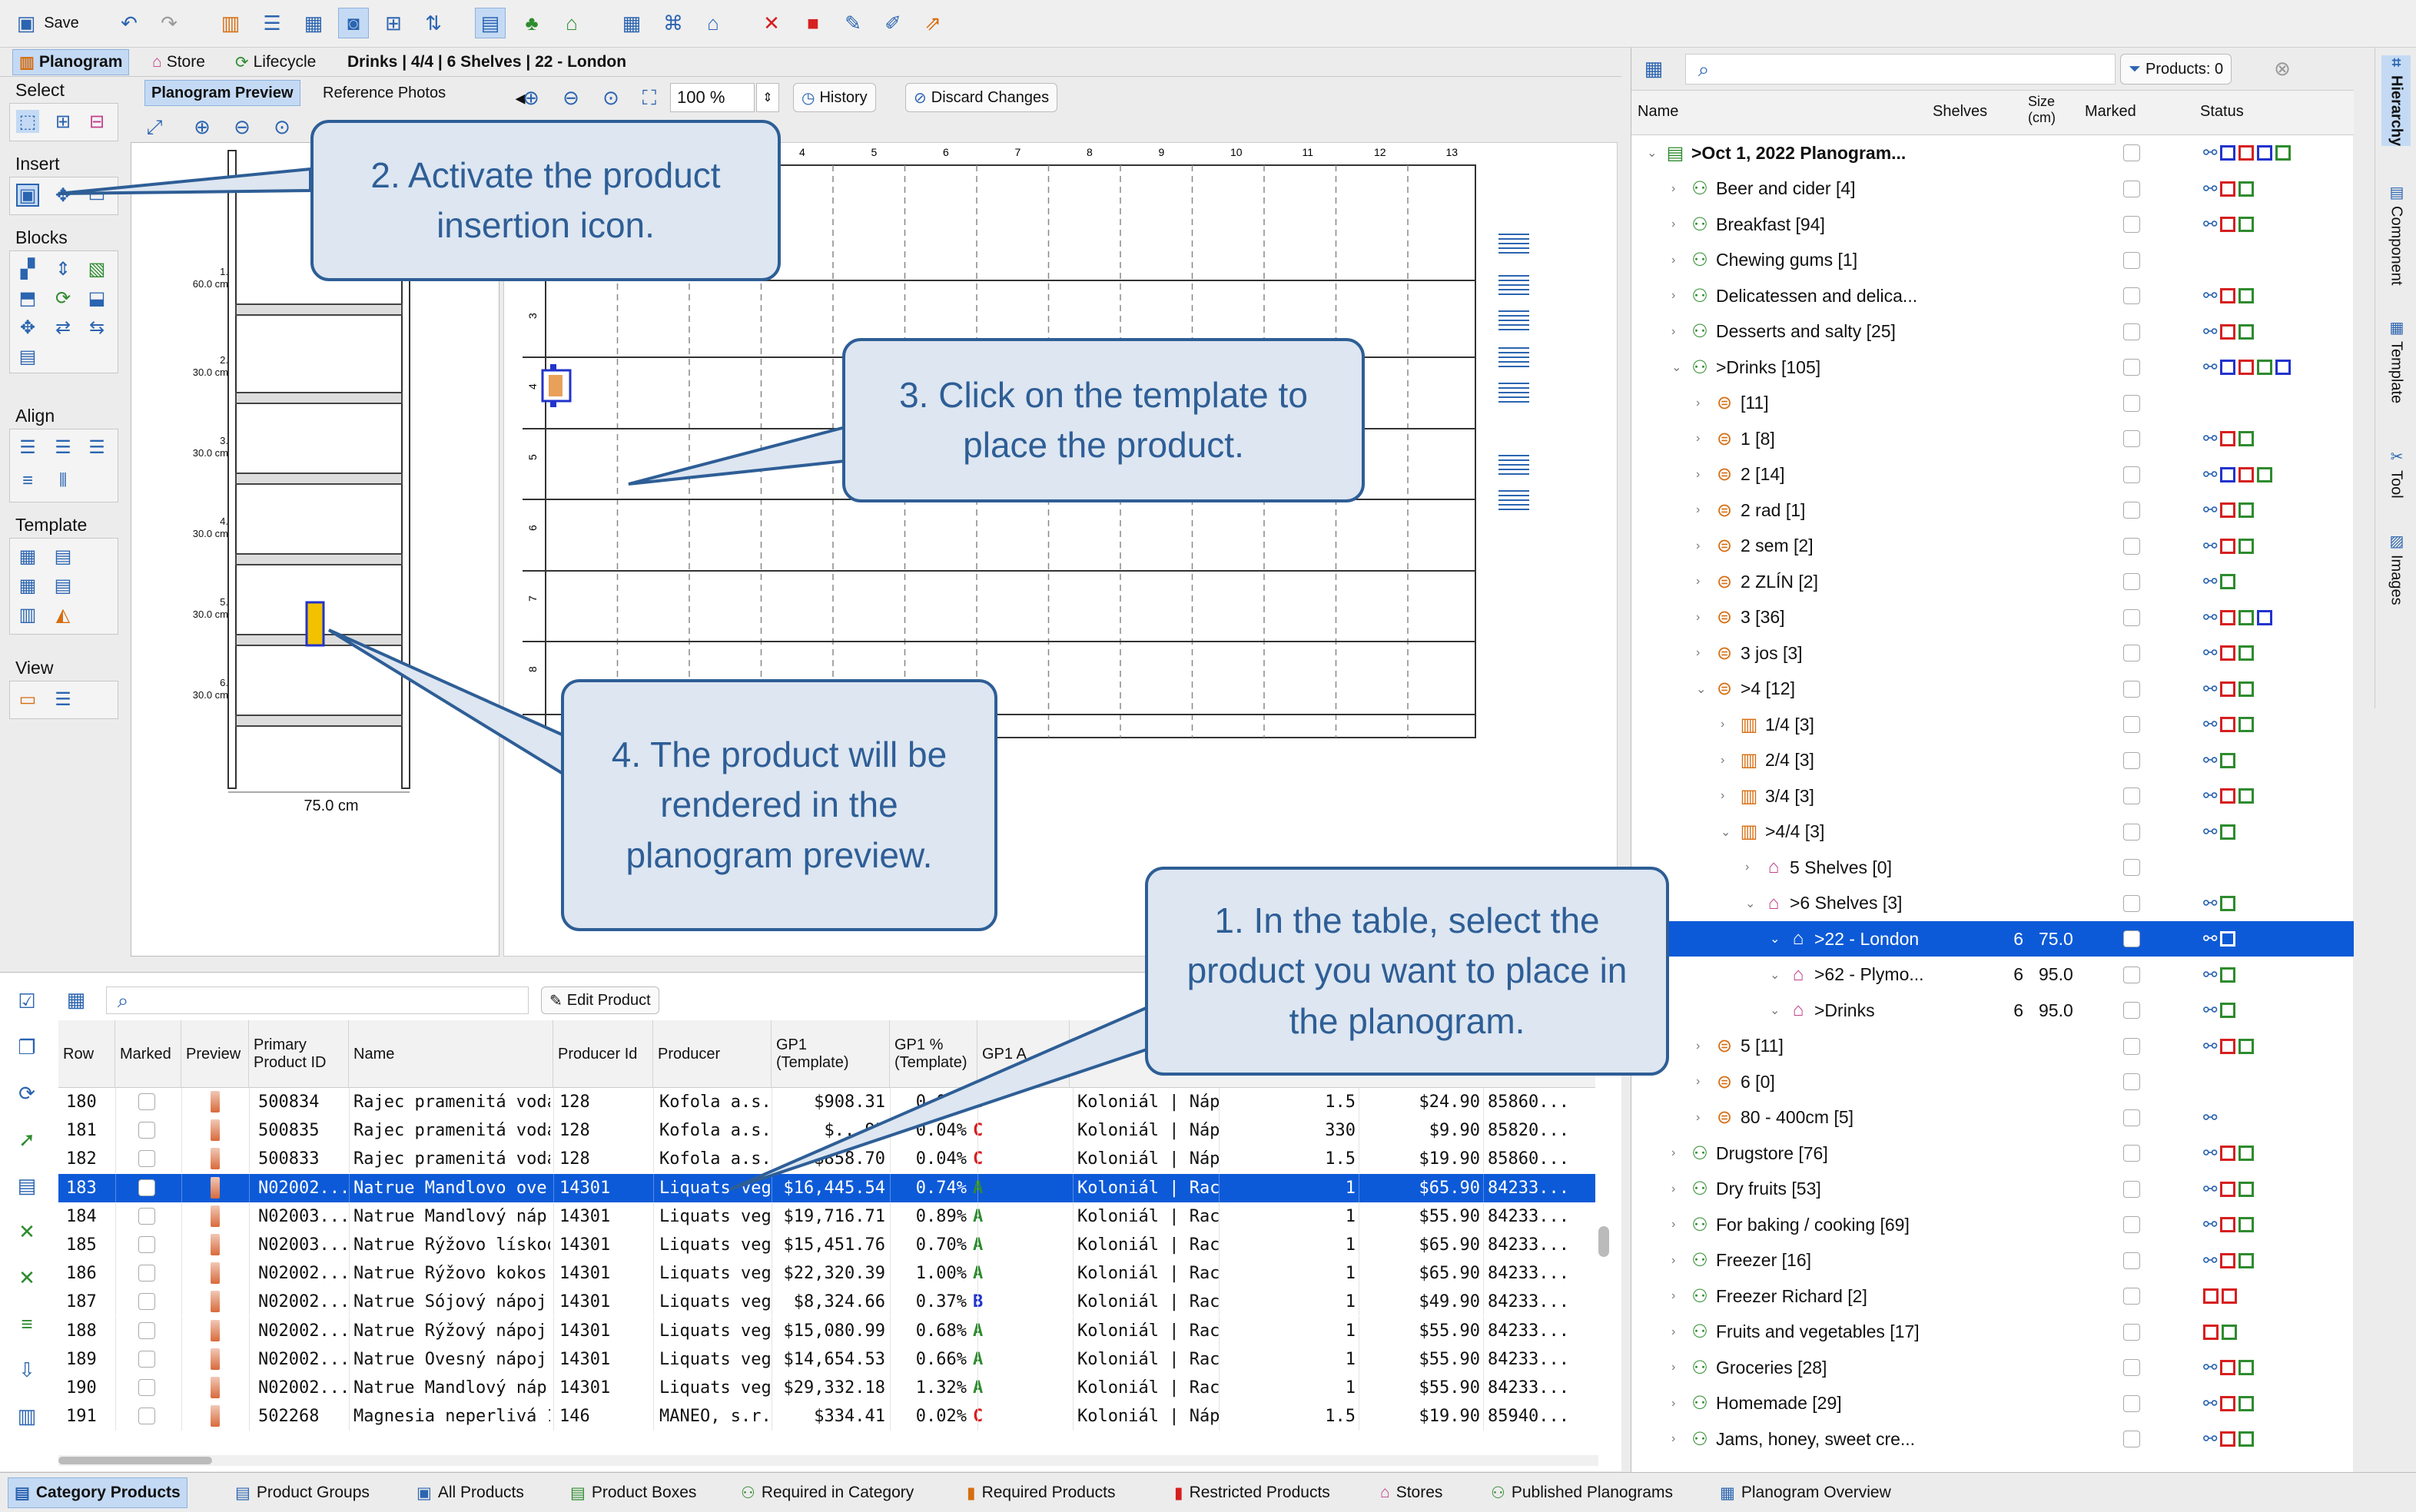  I want to click on block-stack-icon: ▤, so click(28, 356).